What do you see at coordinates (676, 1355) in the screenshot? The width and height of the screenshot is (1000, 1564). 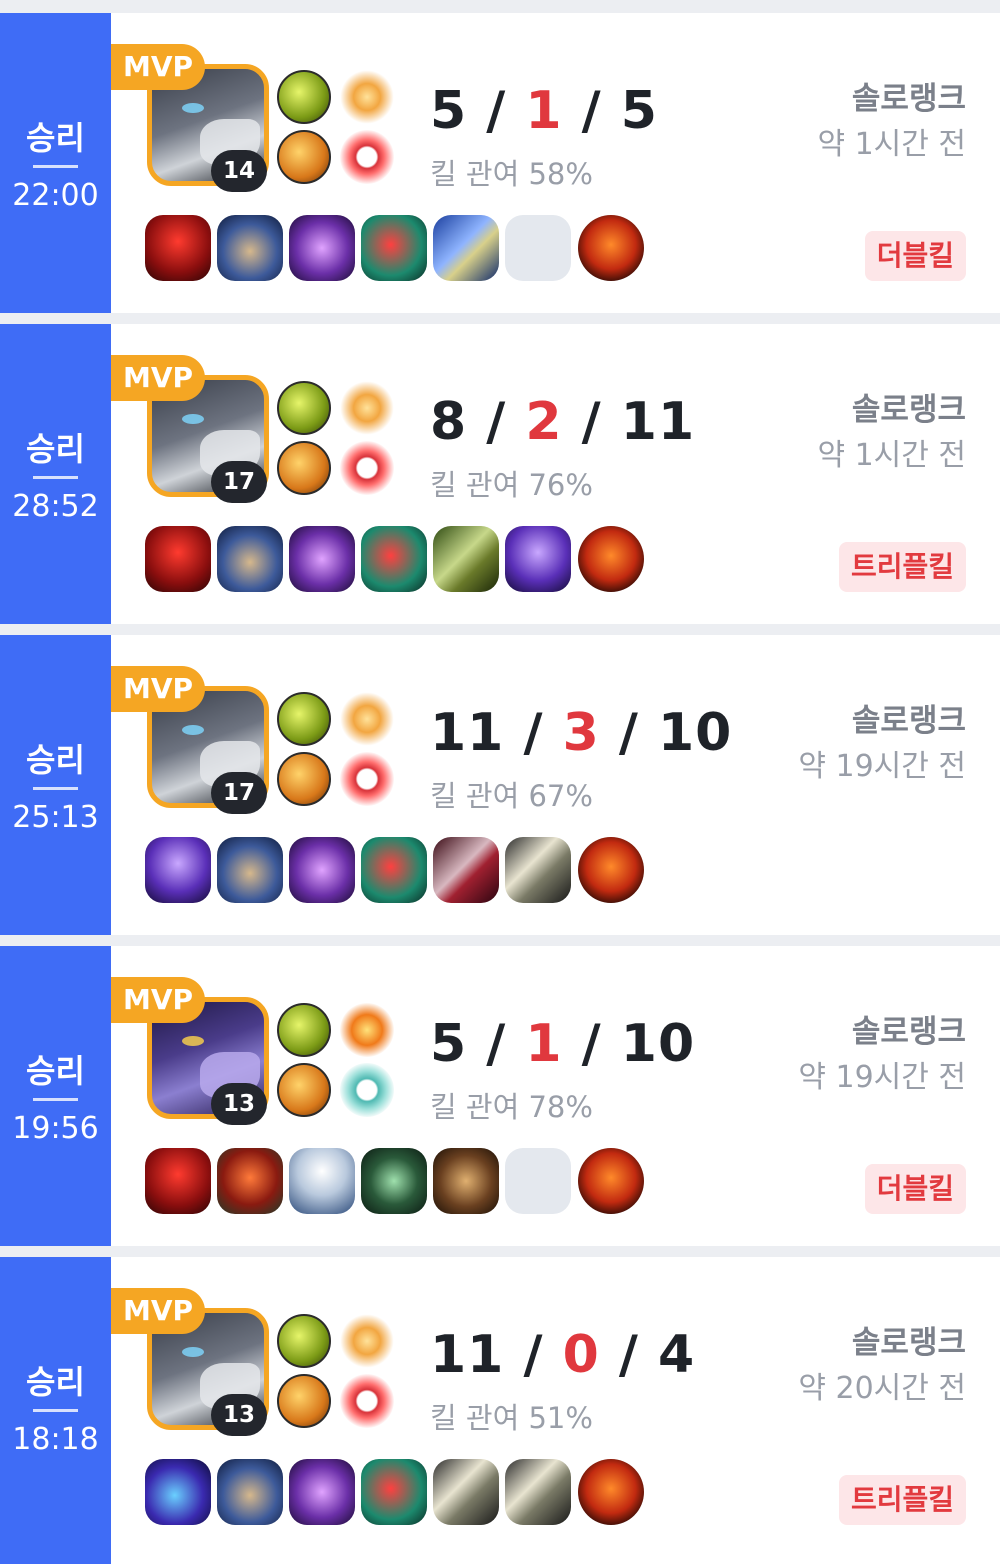 I see `assists: 4` at bounding box center [676, 1355].